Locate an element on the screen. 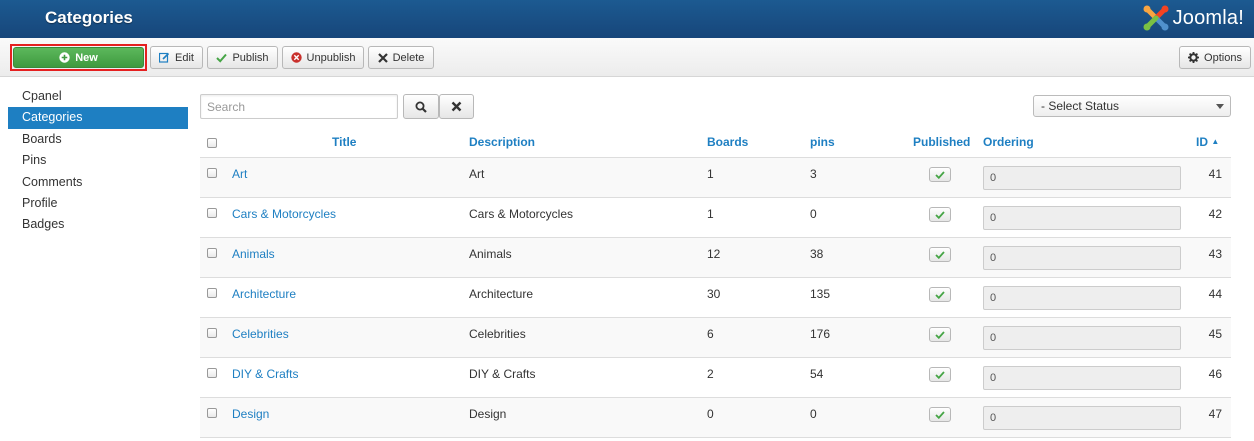  table-row: DIY & Crafts DIY & Crafts 2 54 0 46 is located at coordinates (715, 378).